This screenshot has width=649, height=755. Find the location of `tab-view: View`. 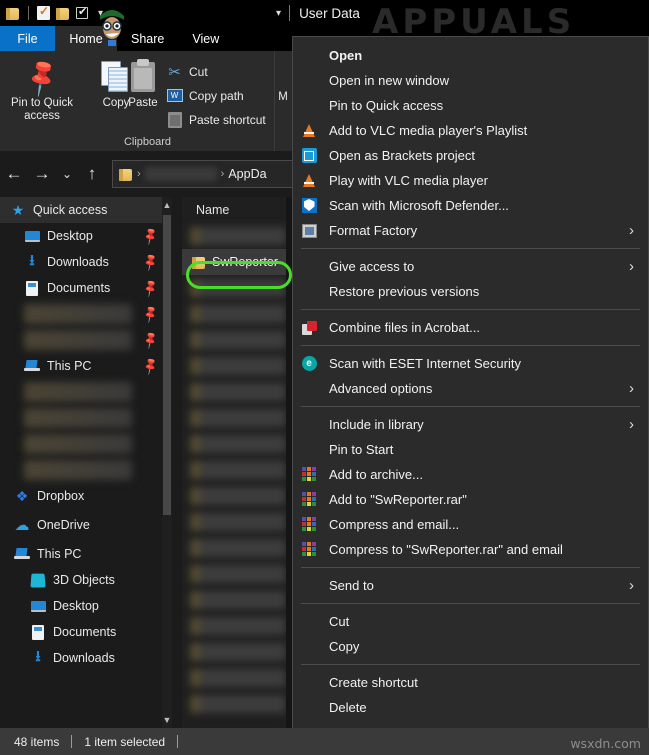

tab-view: View is located at coordinates (205, 38).